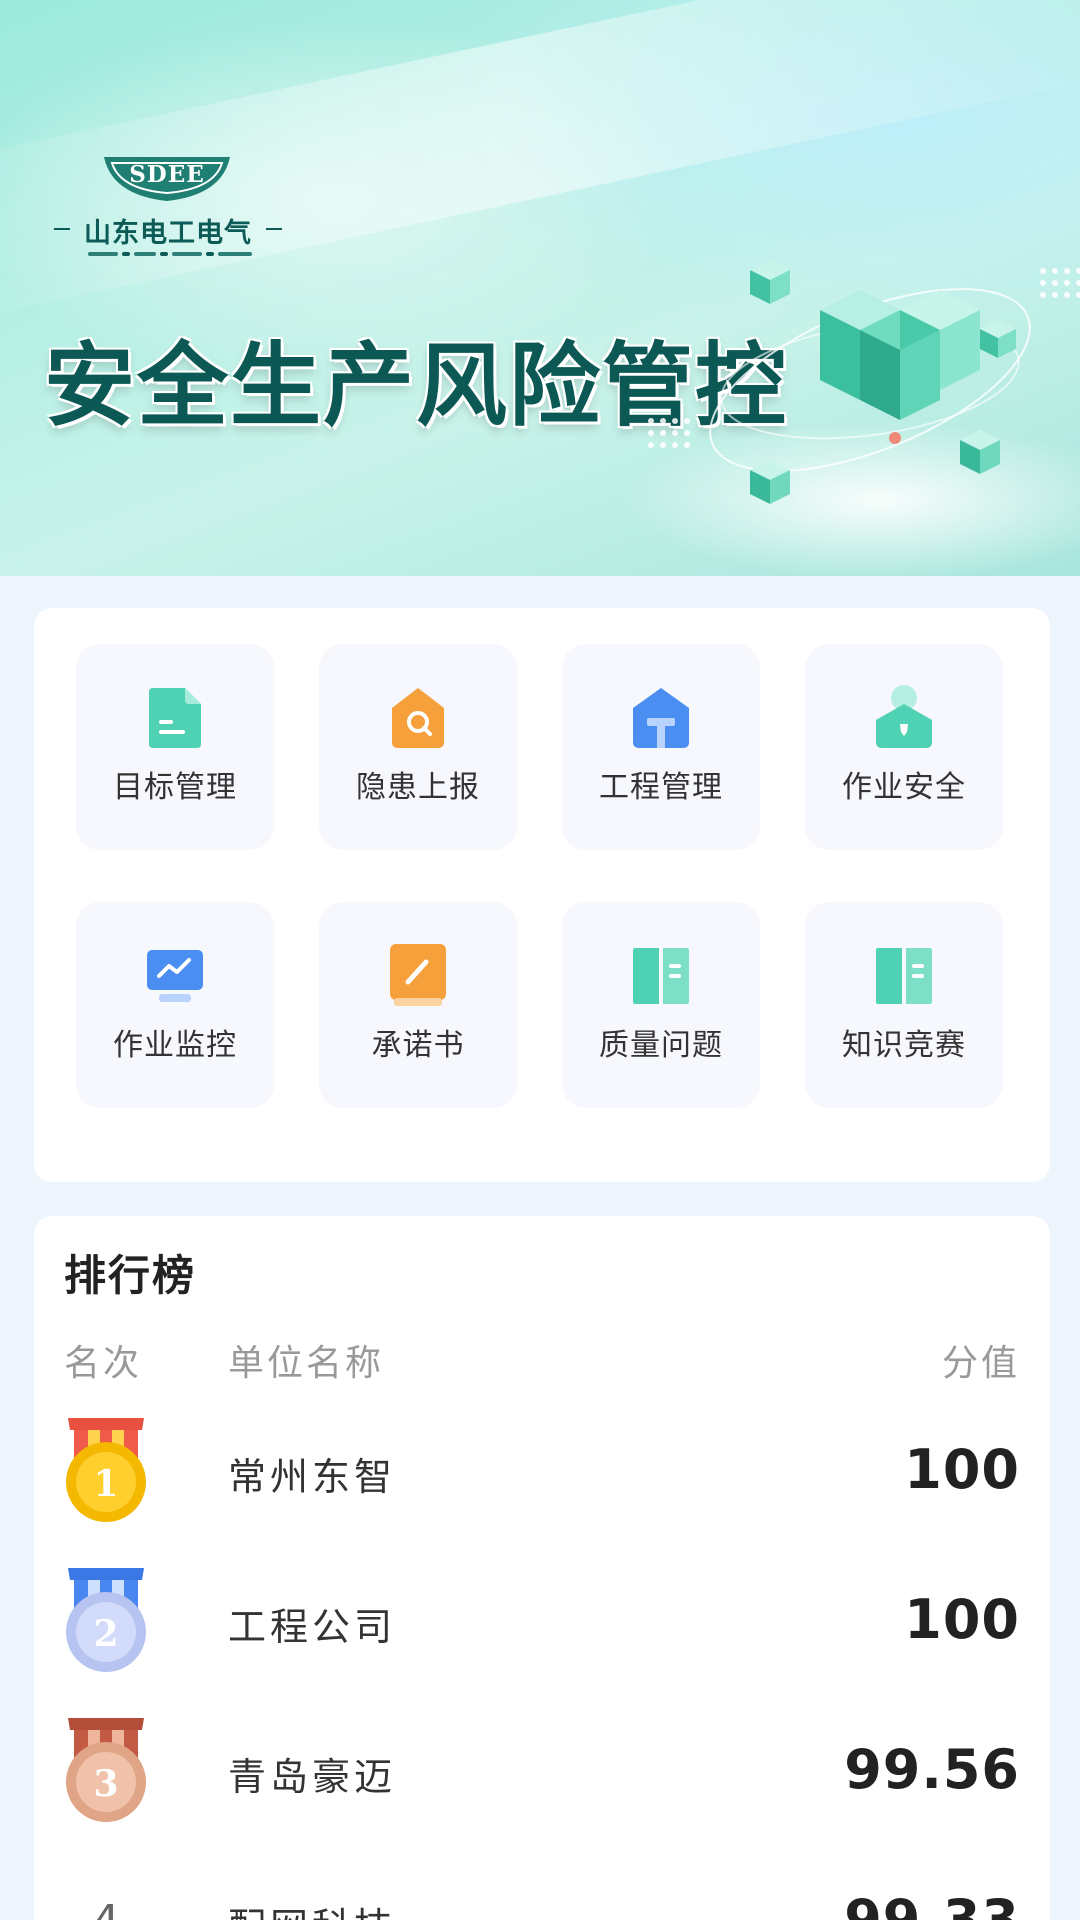 The image size is (1080, 1920). I want to click on menu-item-project-management: 工程管理, so click(661, 747).